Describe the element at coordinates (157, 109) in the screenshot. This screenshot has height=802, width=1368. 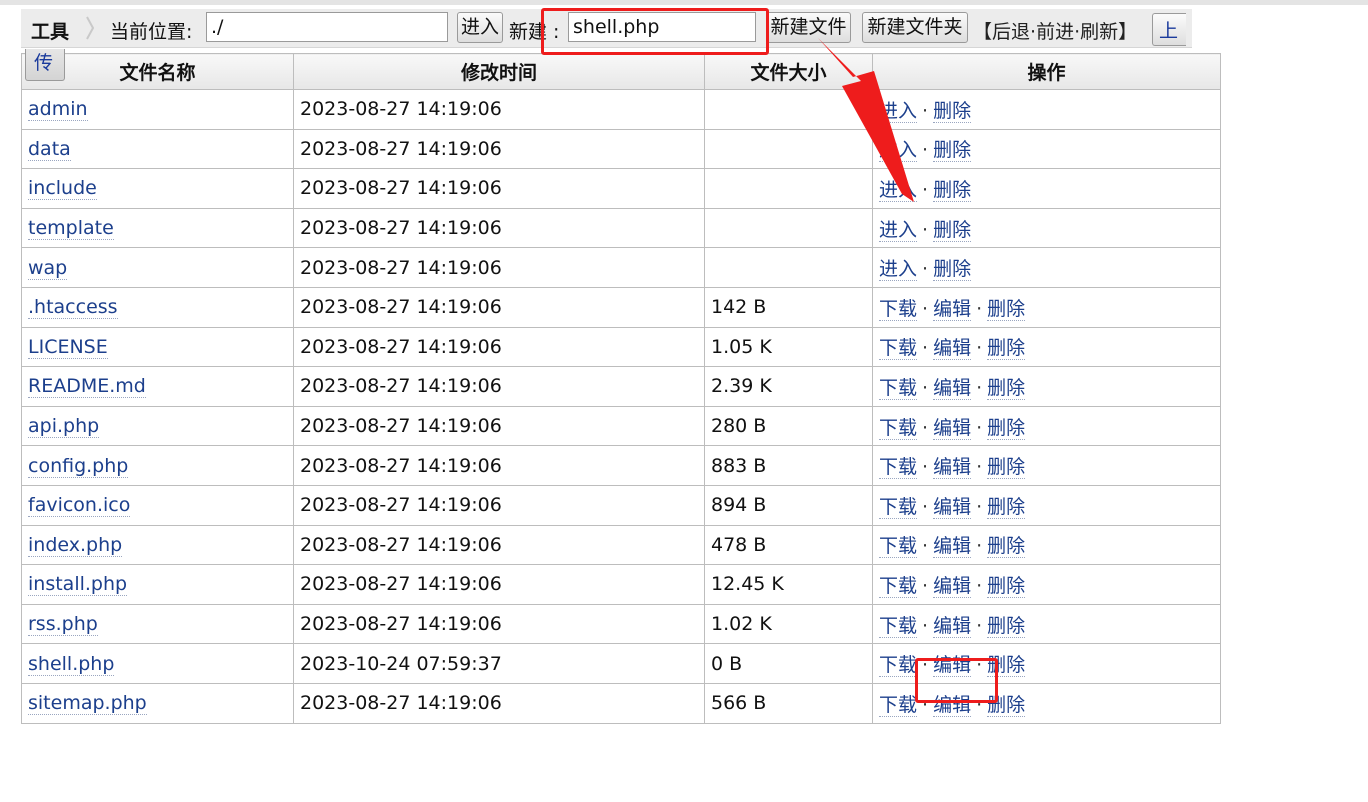
I see `cell-name: admin` at that location.